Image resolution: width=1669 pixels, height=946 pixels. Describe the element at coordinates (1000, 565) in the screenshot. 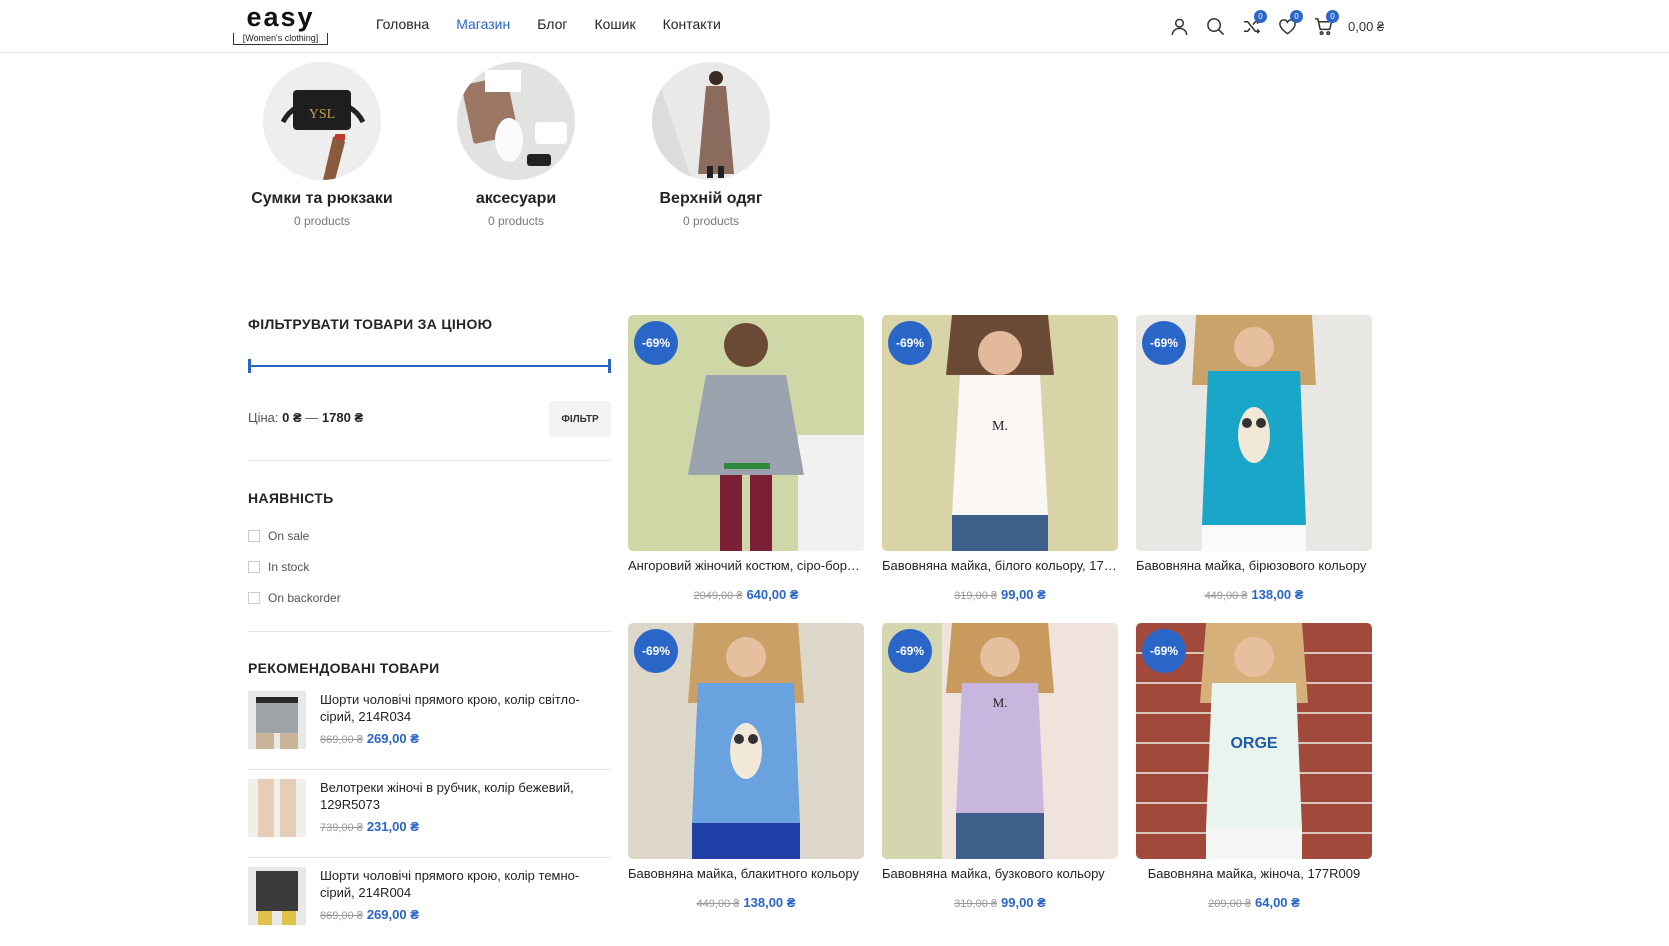

I see `product-title: Бавовняна майка, білого кольору, 177R009` at that location.